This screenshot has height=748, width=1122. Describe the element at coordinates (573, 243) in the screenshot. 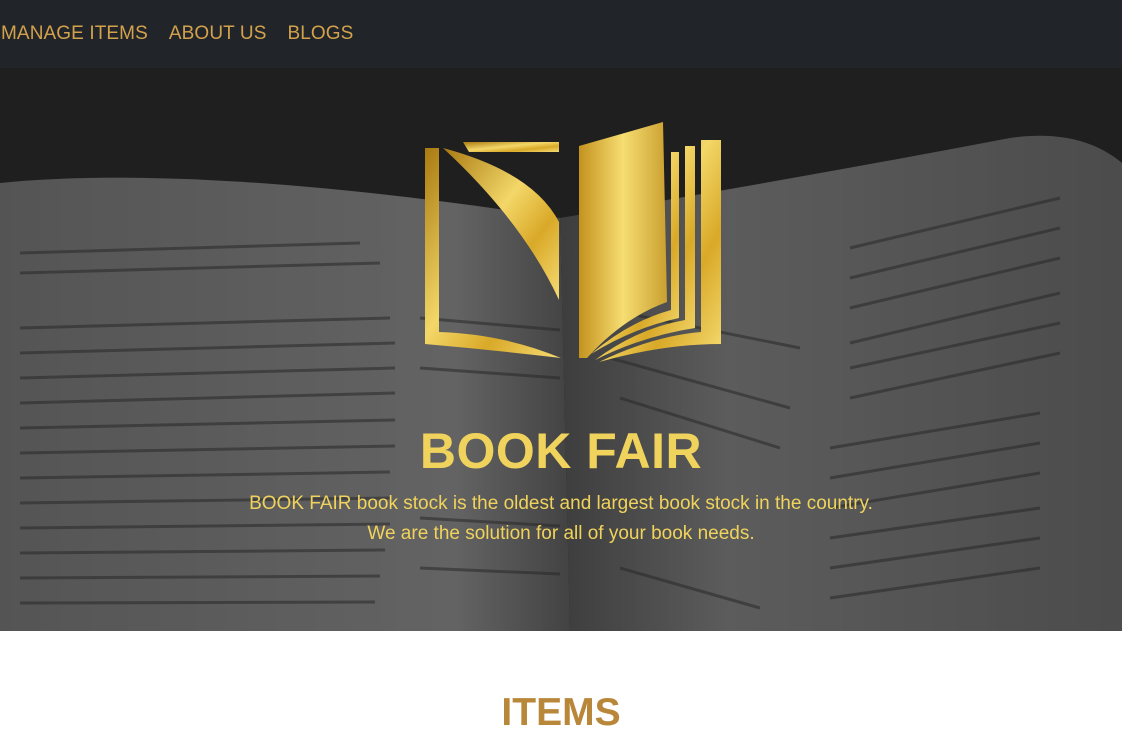

I see `open-book-logo-icon` at that location.